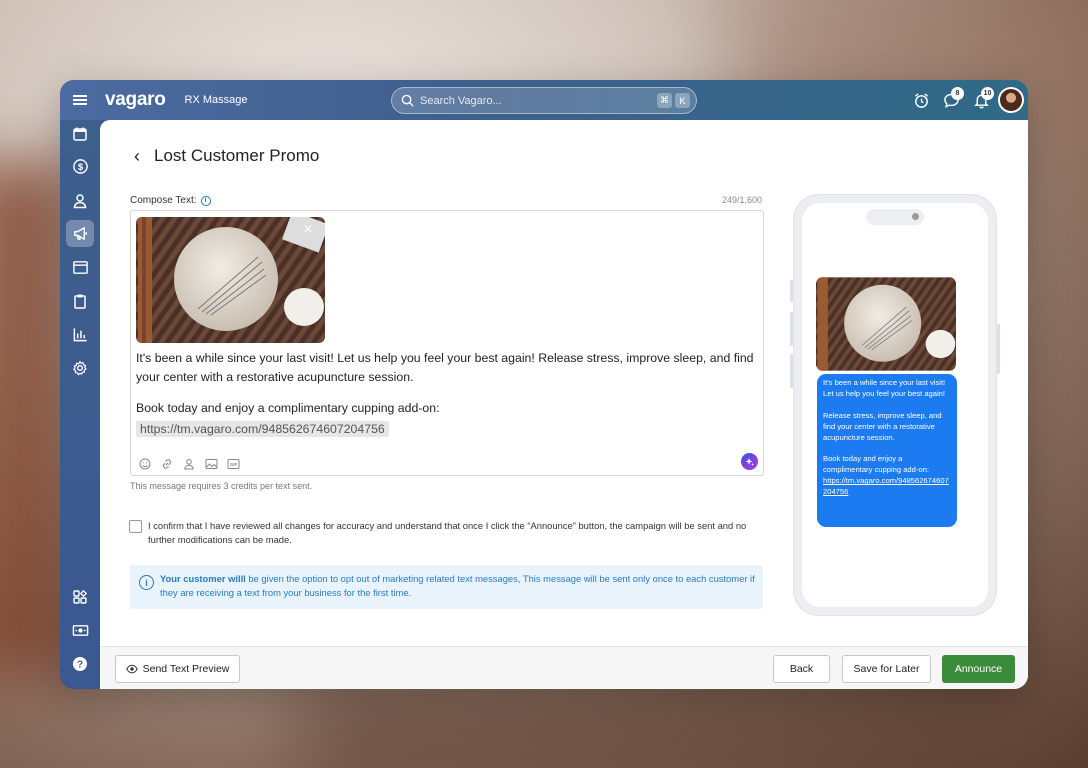 This screenshot has width=1088, height=768. What do you see at coordinates (131, 669) in the screenshot?
I see `eye-icon` at bounding box center [131, 669].